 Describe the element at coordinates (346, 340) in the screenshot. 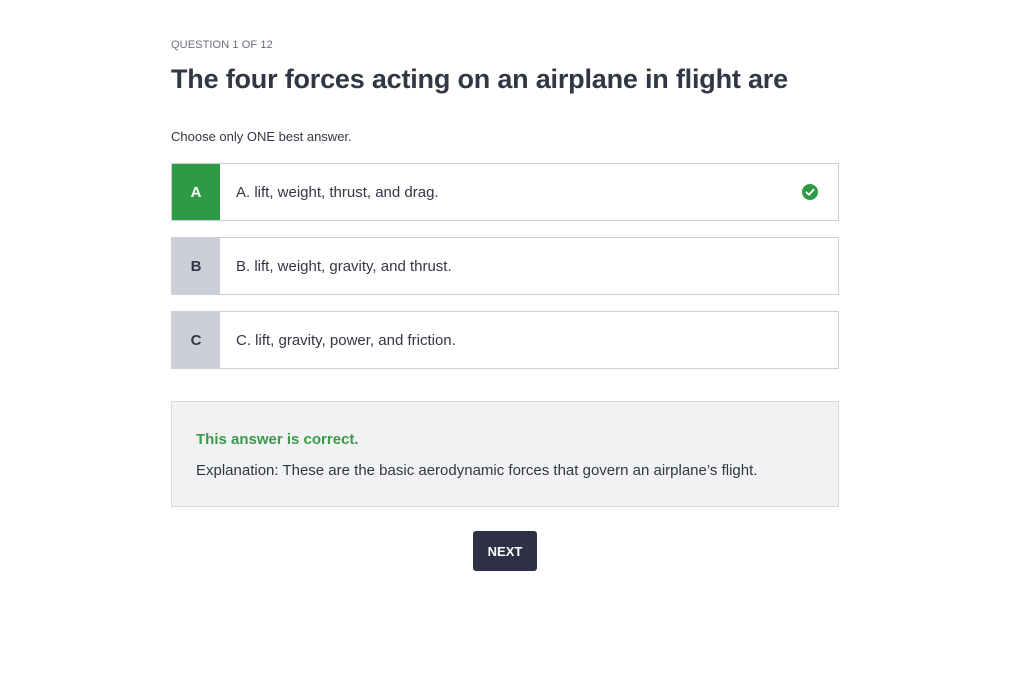

I see `option-text-c: C. lift, gravity, power, and friction.` at that location.